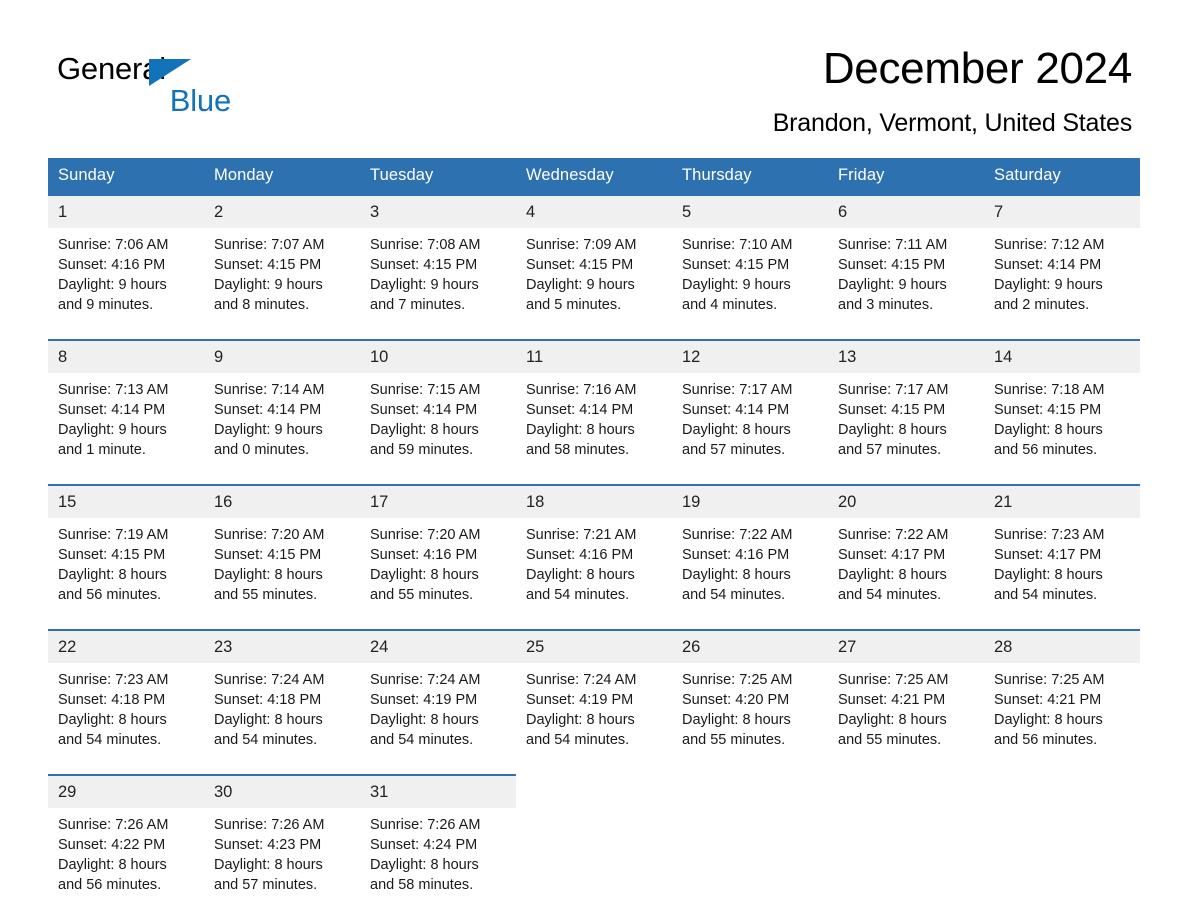 This screenshot has height=918, width=1188. What do you see at coordinates (113, 535) in the screenshot?
I see `sunrise-text: Sunrise: 7:19 AM` at bounding box center [113, 535].